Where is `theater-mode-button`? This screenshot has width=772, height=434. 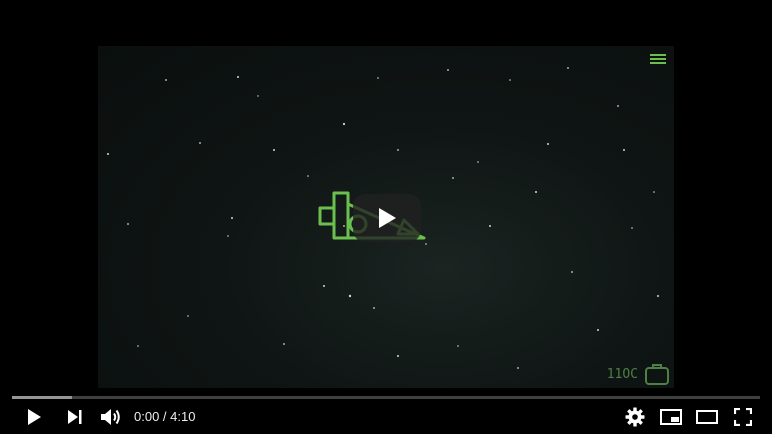
theater-mode-button is located at coordinates (707, 417).